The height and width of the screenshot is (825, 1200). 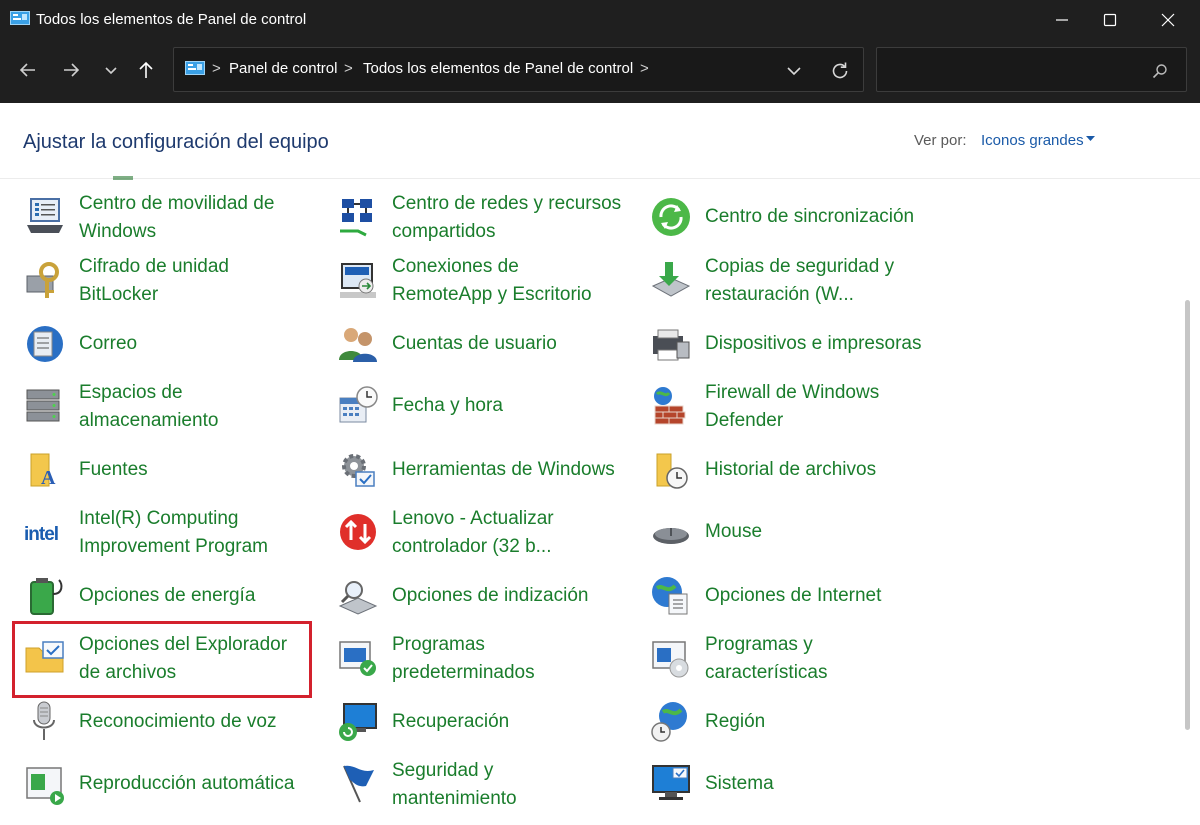 I want to click on item-label: Programas predeterminados, so click(x=463, y=658).